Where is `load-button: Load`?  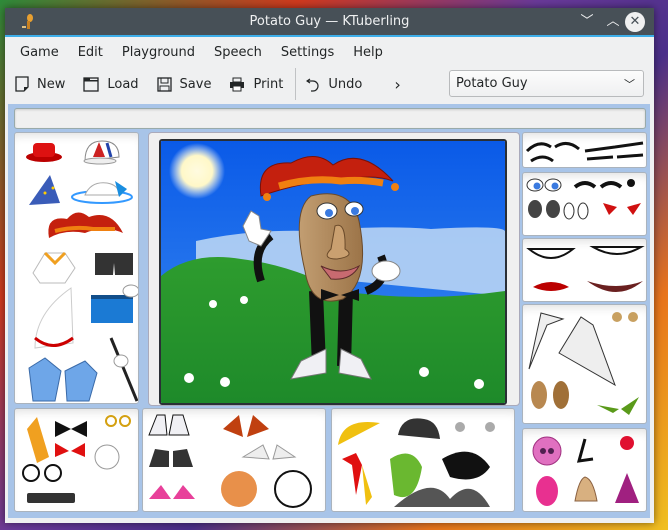
load-button: Load is located at coordinates (111, 84).